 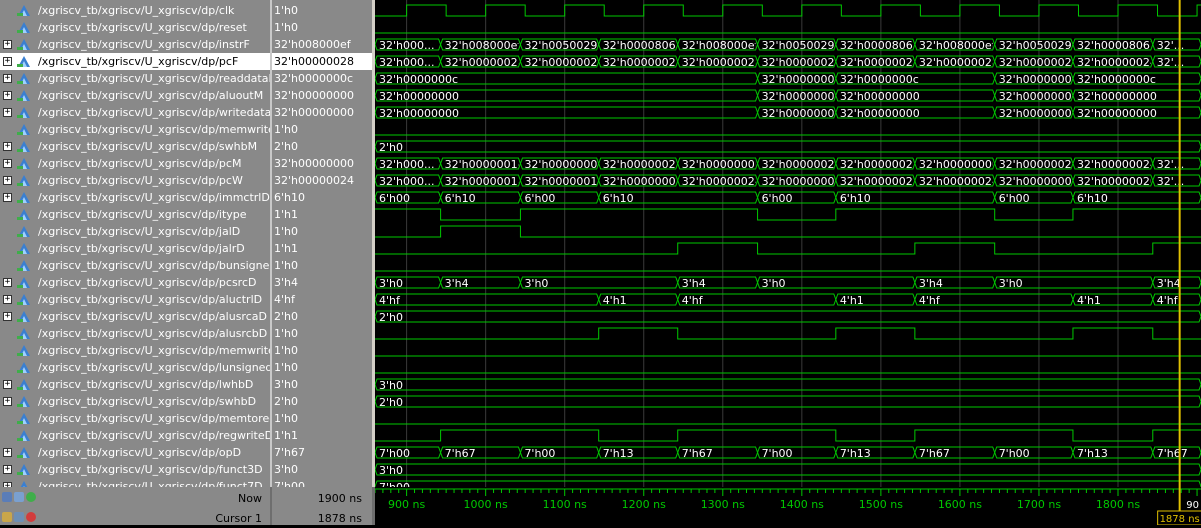 I want to click on signal-row: + /xgriscv_tb/xgriscv/U_xgriscv/dp/swhbM, so click(x=135, y=146).